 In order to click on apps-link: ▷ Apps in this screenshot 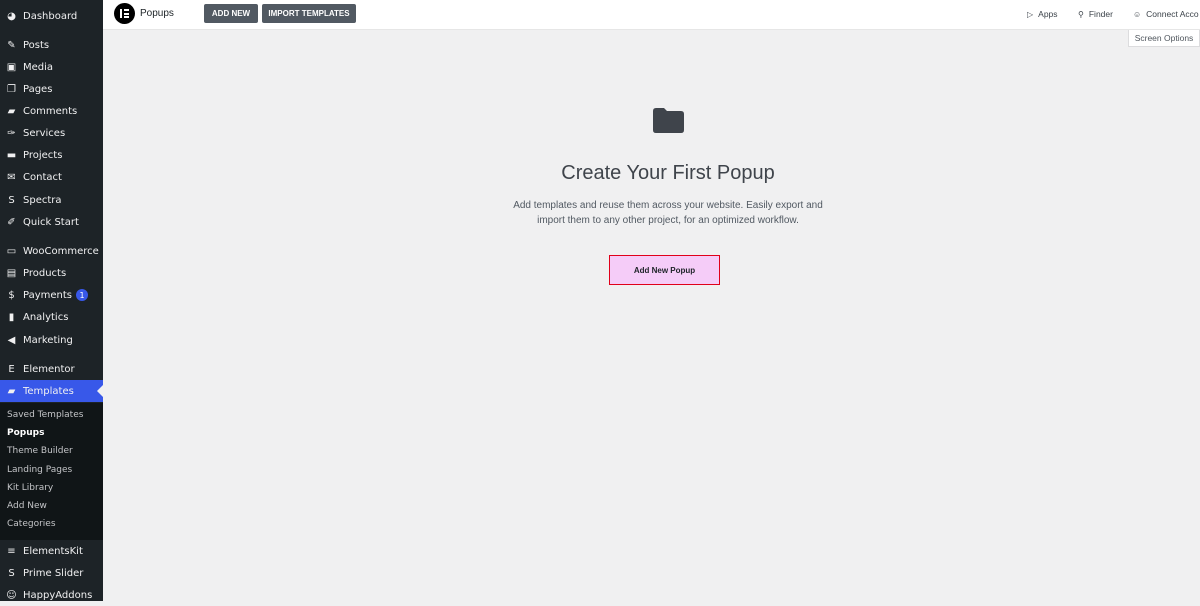, I will do `click(1042, 14)`.